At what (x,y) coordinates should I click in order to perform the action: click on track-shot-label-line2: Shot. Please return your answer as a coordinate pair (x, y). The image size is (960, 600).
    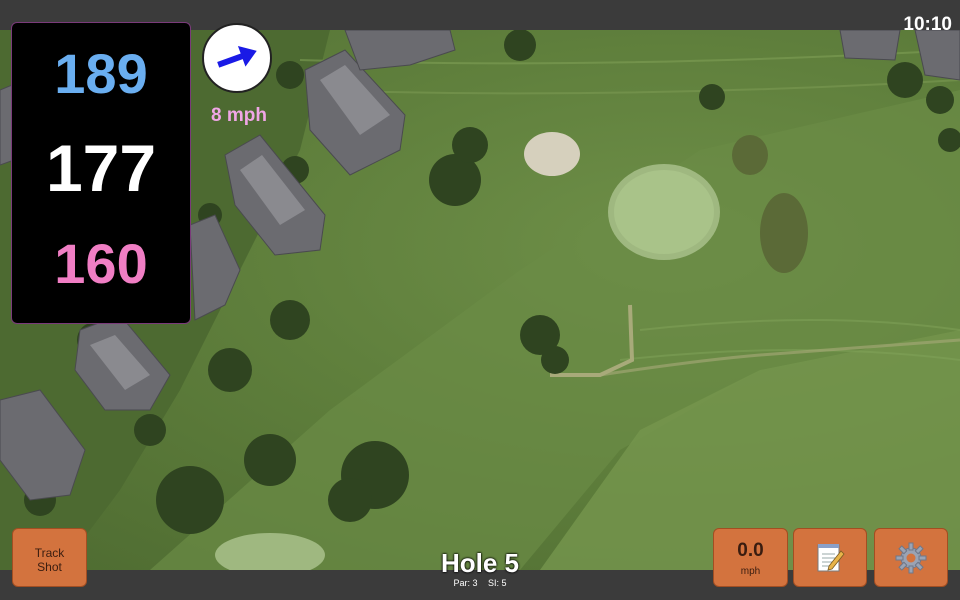
    Looking at the image, I should click on (49, 567).